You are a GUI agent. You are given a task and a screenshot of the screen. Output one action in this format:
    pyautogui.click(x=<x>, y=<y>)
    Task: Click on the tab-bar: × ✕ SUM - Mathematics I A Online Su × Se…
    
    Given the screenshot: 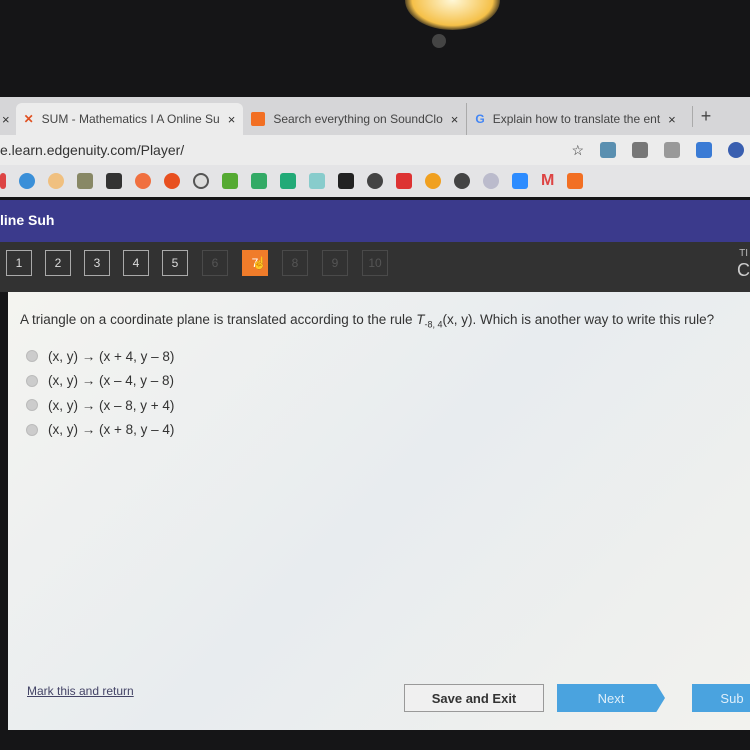 What is the action you would take?
    pyautogui.click(x=375, y=116)
    